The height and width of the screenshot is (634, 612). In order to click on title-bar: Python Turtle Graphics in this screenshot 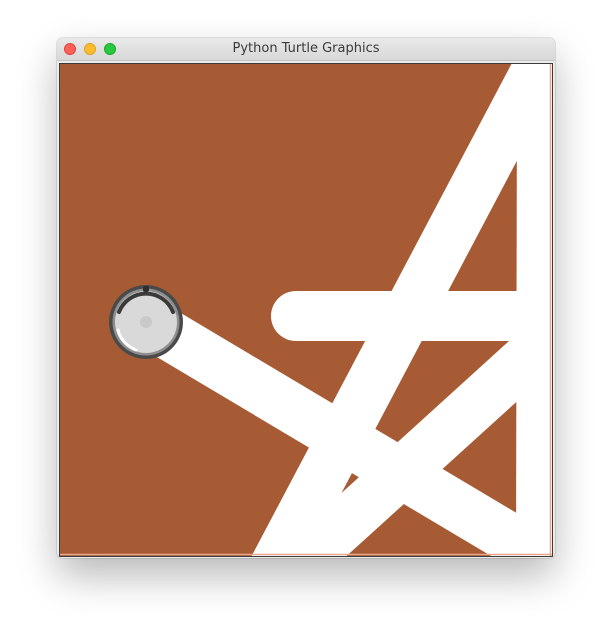, I will do `click(306, 49)`.